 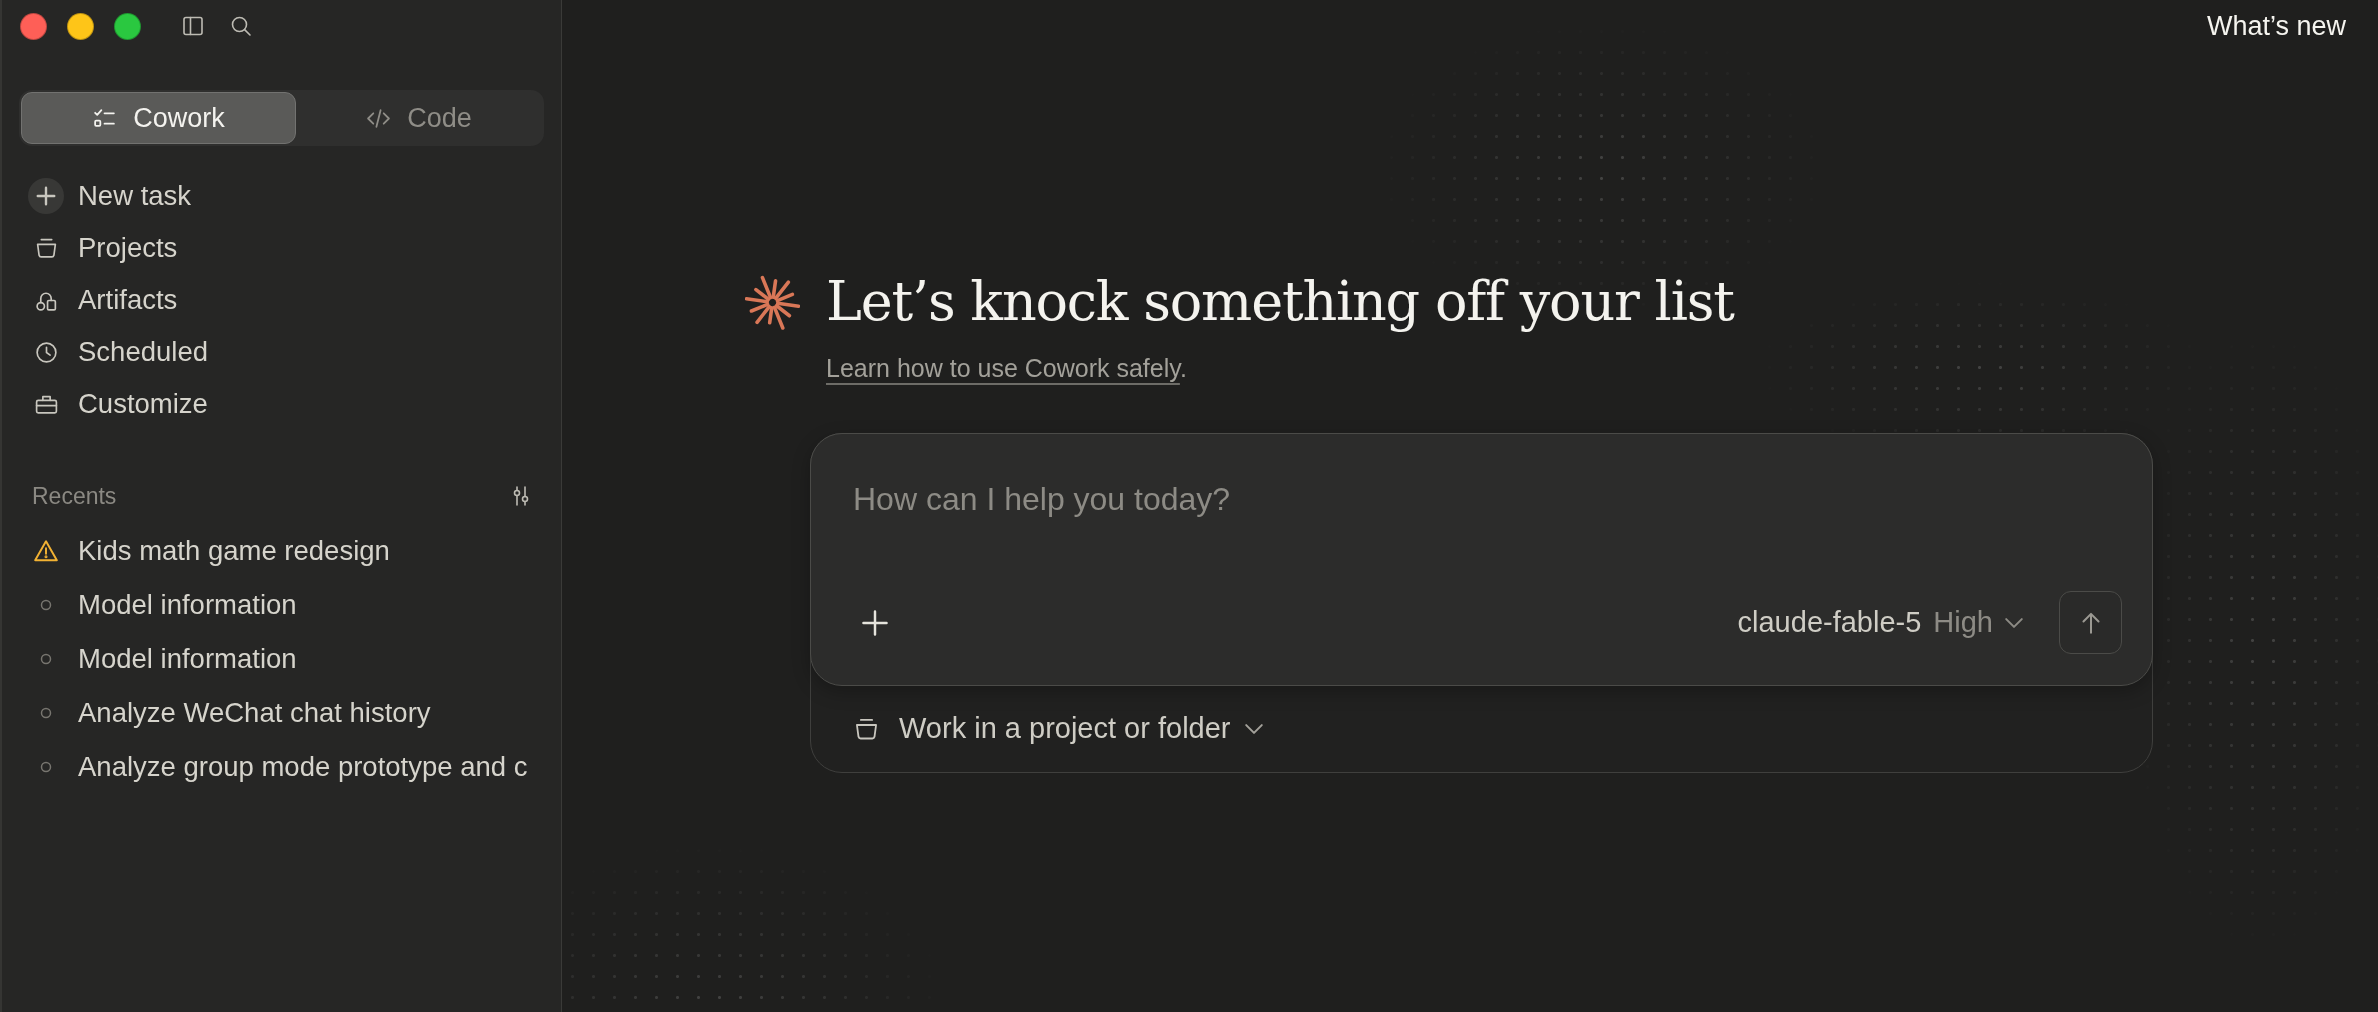 What do you see at coordinates (46, 551) in the screenshot?
I see `warning-icon` at bounding box center [46, 551].